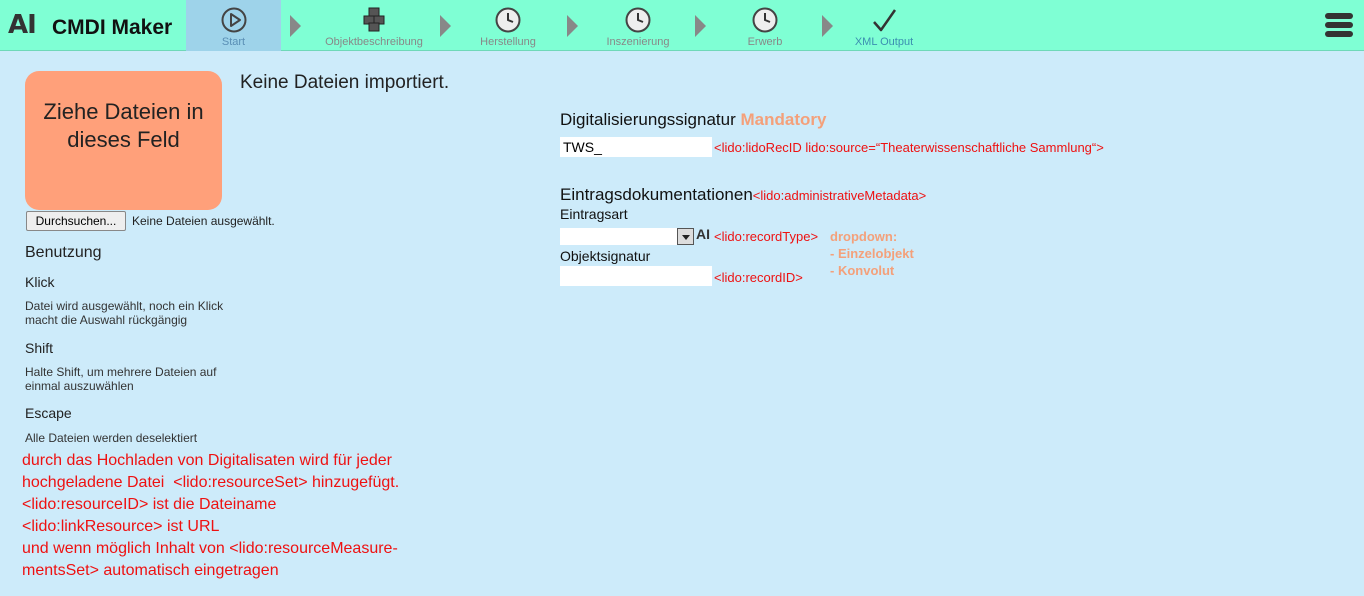  Describe the element at coordinates (605, 256) in the screenshot. I see `object-signature-label: Objektsignatur` at that location.